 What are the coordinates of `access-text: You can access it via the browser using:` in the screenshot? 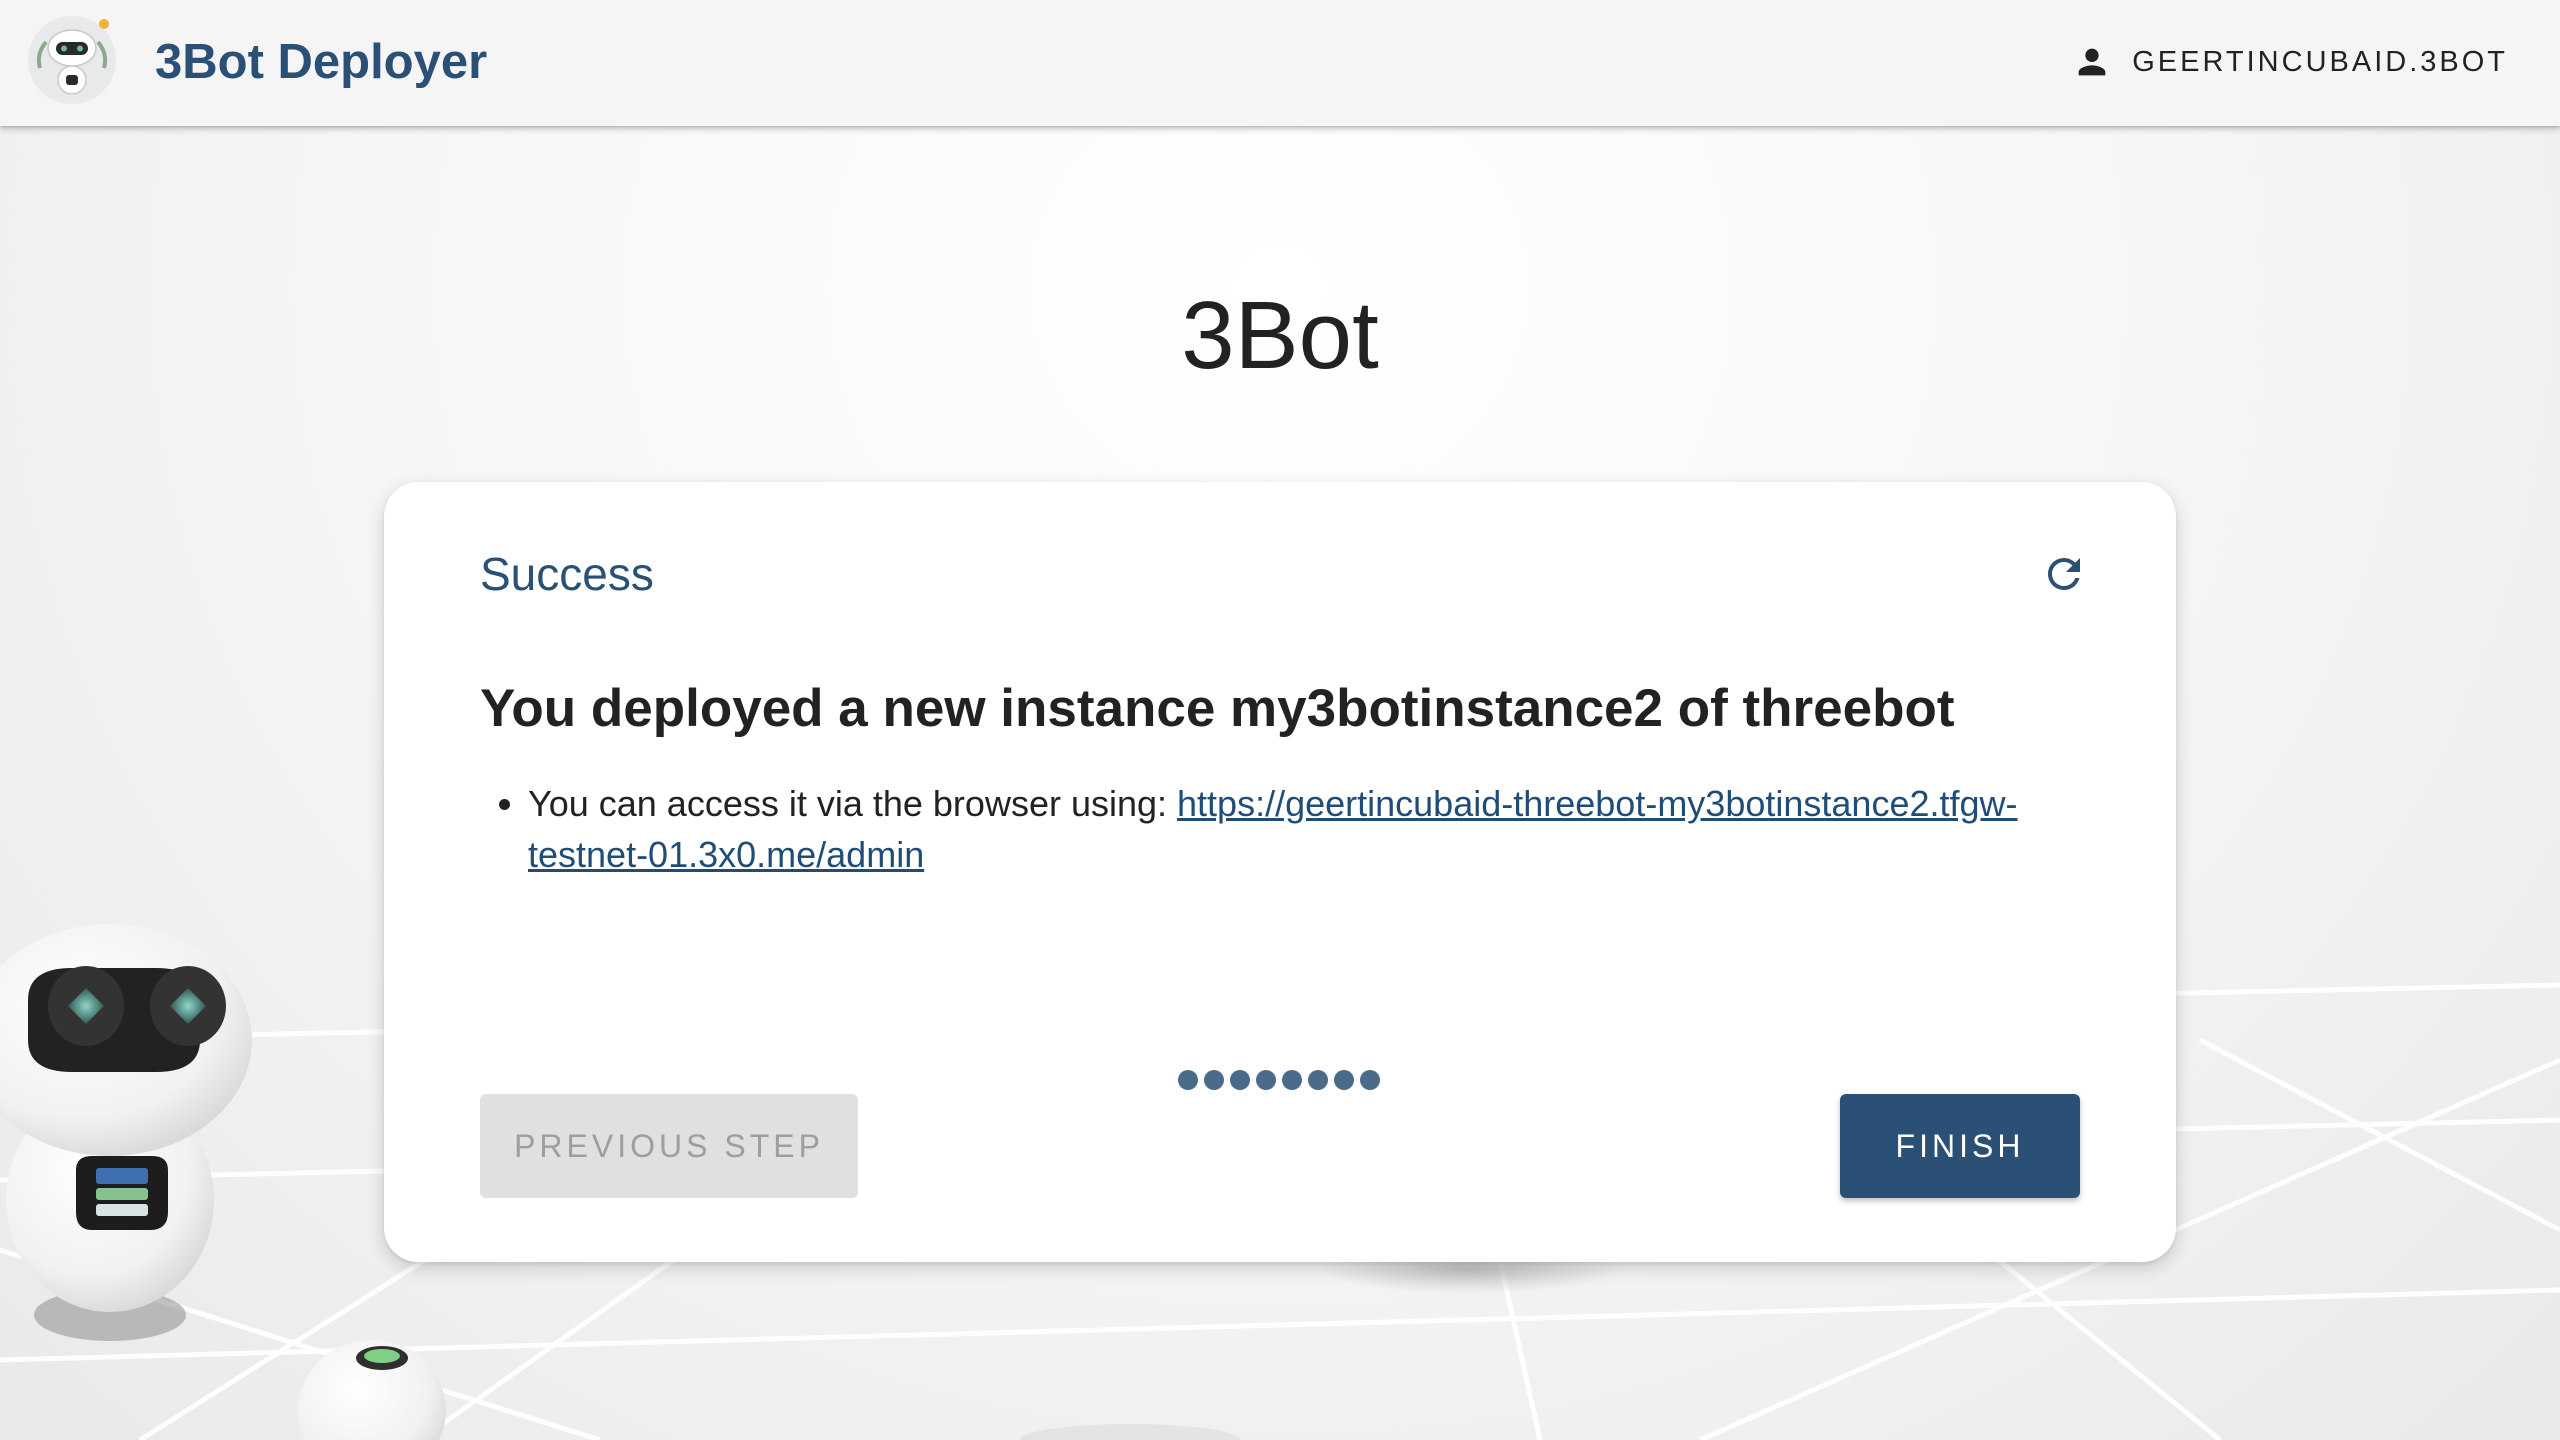 It's located at (853, 803).